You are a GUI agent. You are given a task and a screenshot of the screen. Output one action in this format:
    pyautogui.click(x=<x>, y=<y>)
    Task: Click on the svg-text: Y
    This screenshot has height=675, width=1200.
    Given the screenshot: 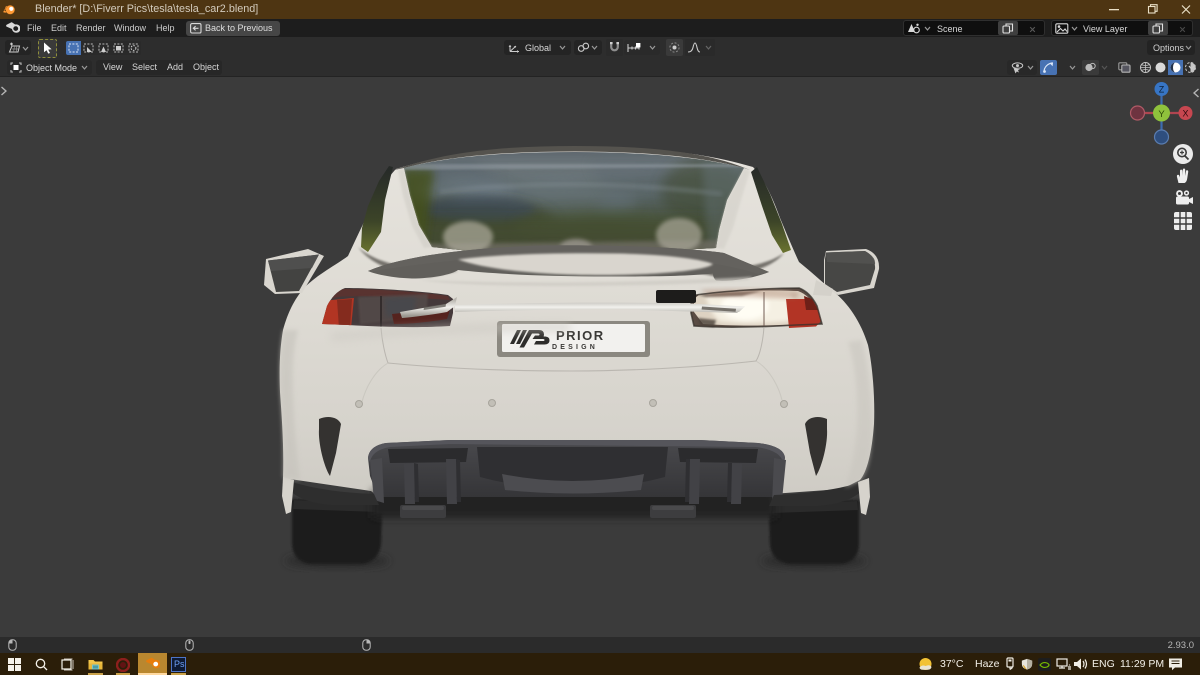 What is the action you would take?
    pyautogui.click(x=1161, y=114)
    